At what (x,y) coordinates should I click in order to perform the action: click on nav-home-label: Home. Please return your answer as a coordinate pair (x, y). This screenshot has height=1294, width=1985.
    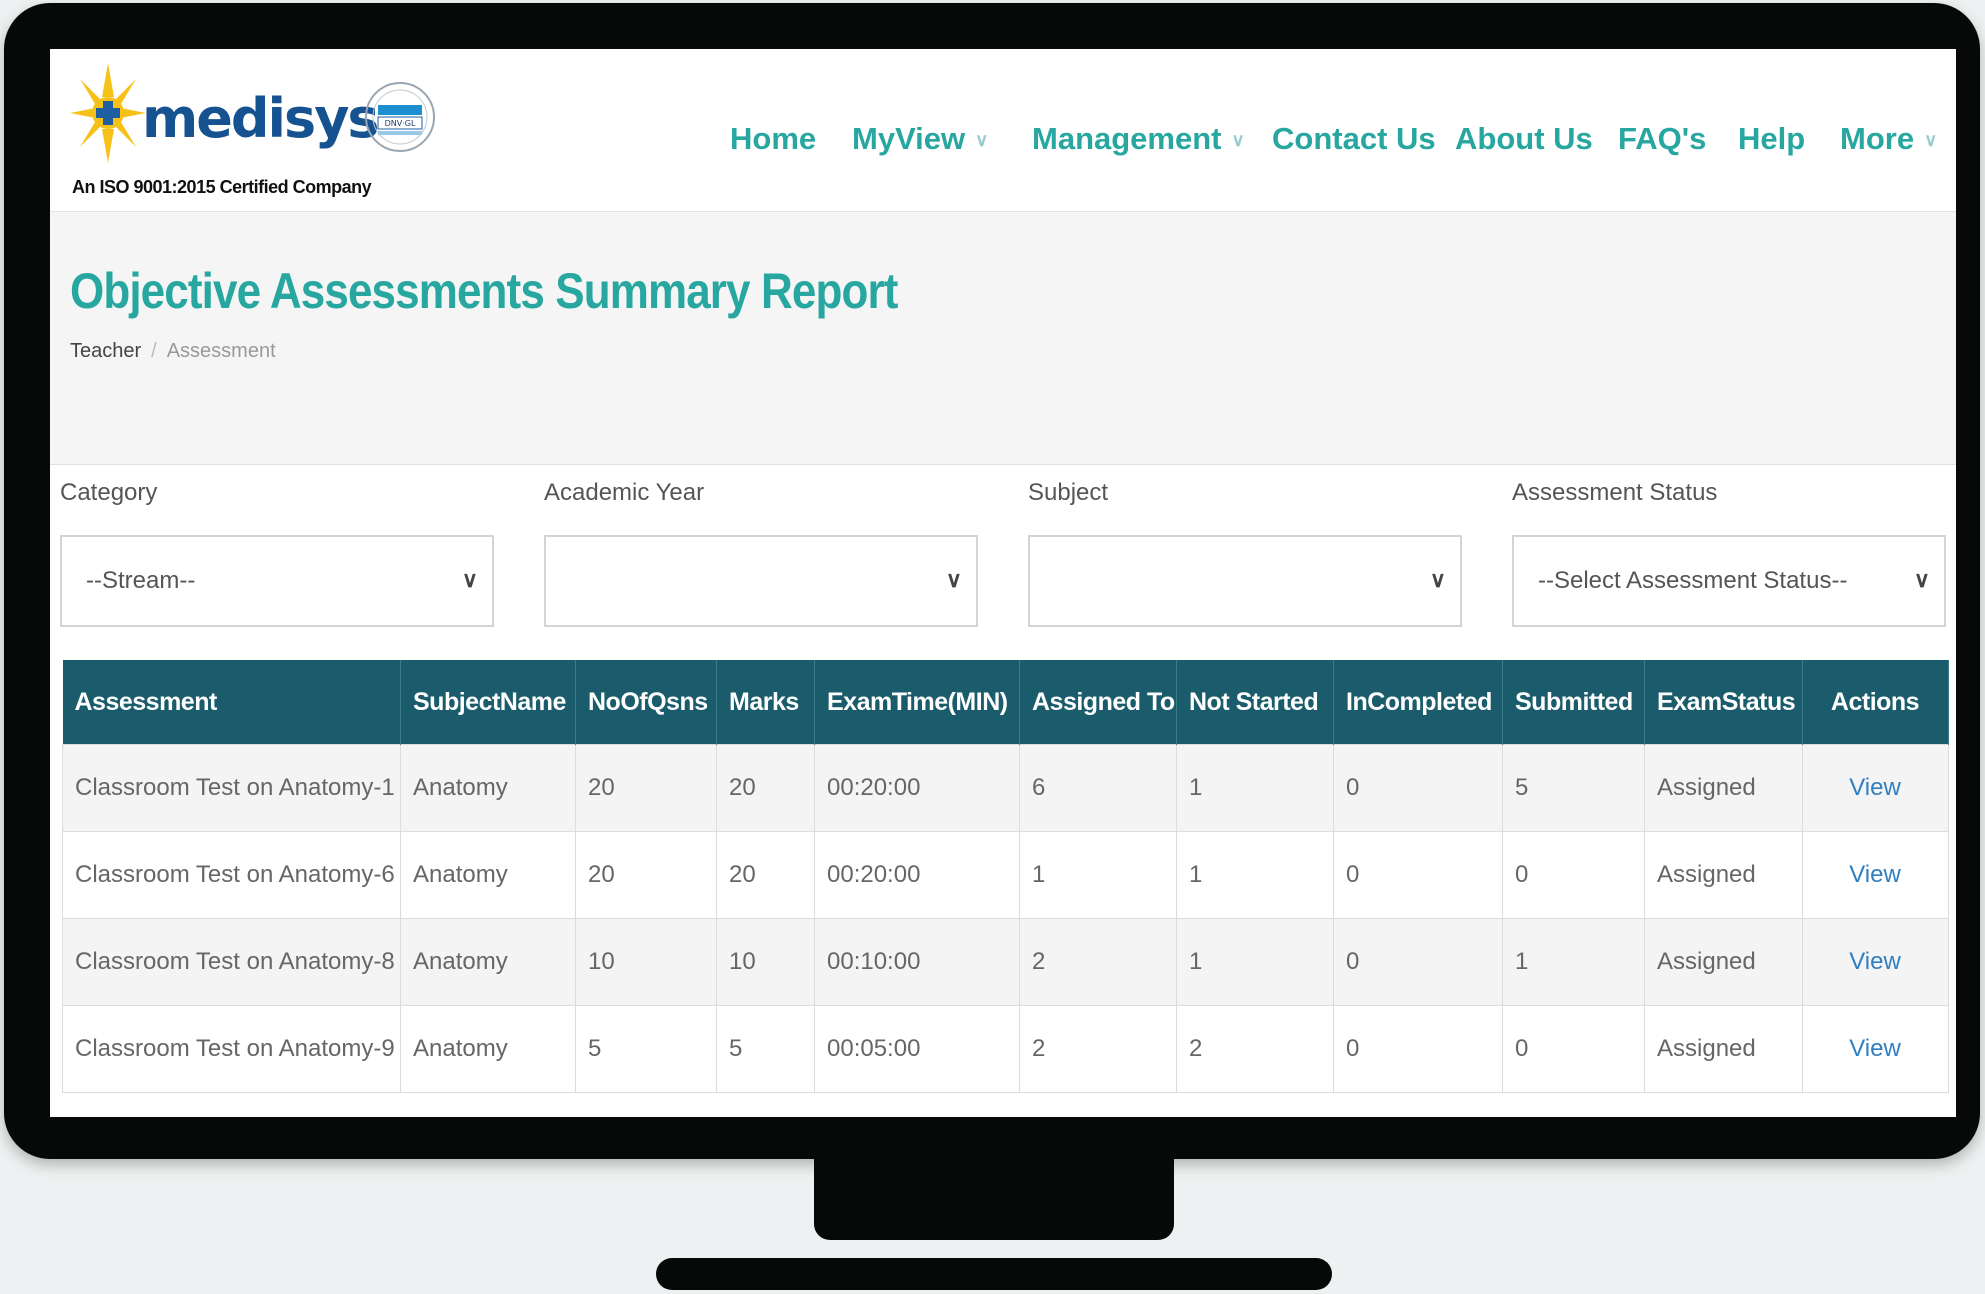
    Looking at the image, I should click on (773, 138).